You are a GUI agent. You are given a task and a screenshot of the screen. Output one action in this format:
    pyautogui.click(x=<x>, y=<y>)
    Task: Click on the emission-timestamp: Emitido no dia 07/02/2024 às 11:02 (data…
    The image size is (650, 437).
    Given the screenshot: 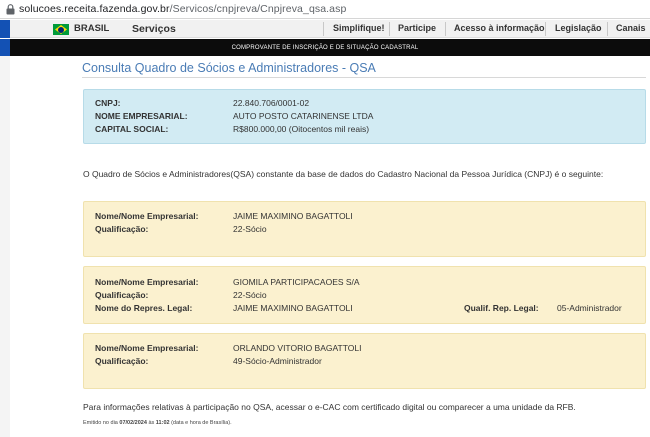 What is the action you would take?
    pyautogui.click(x=157, y=423)
    